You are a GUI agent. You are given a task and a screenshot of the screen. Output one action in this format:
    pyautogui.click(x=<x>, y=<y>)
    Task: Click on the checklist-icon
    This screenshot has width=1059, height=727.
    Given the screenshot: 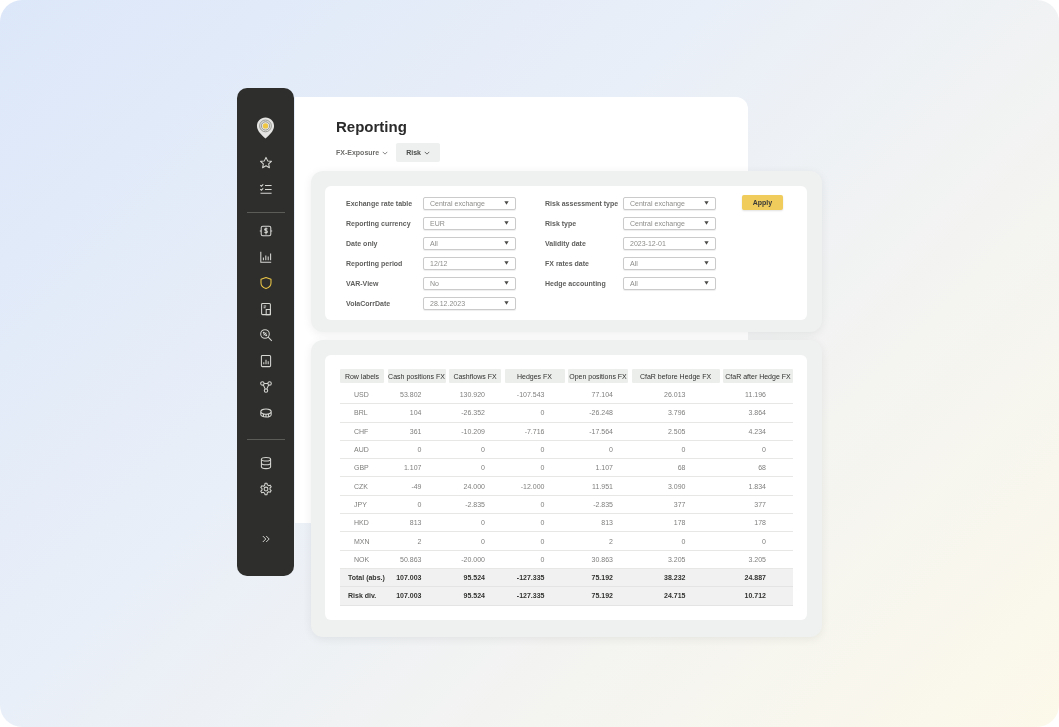 What is the action you would take?
    pyautogui.click(x=265, y=189)
    